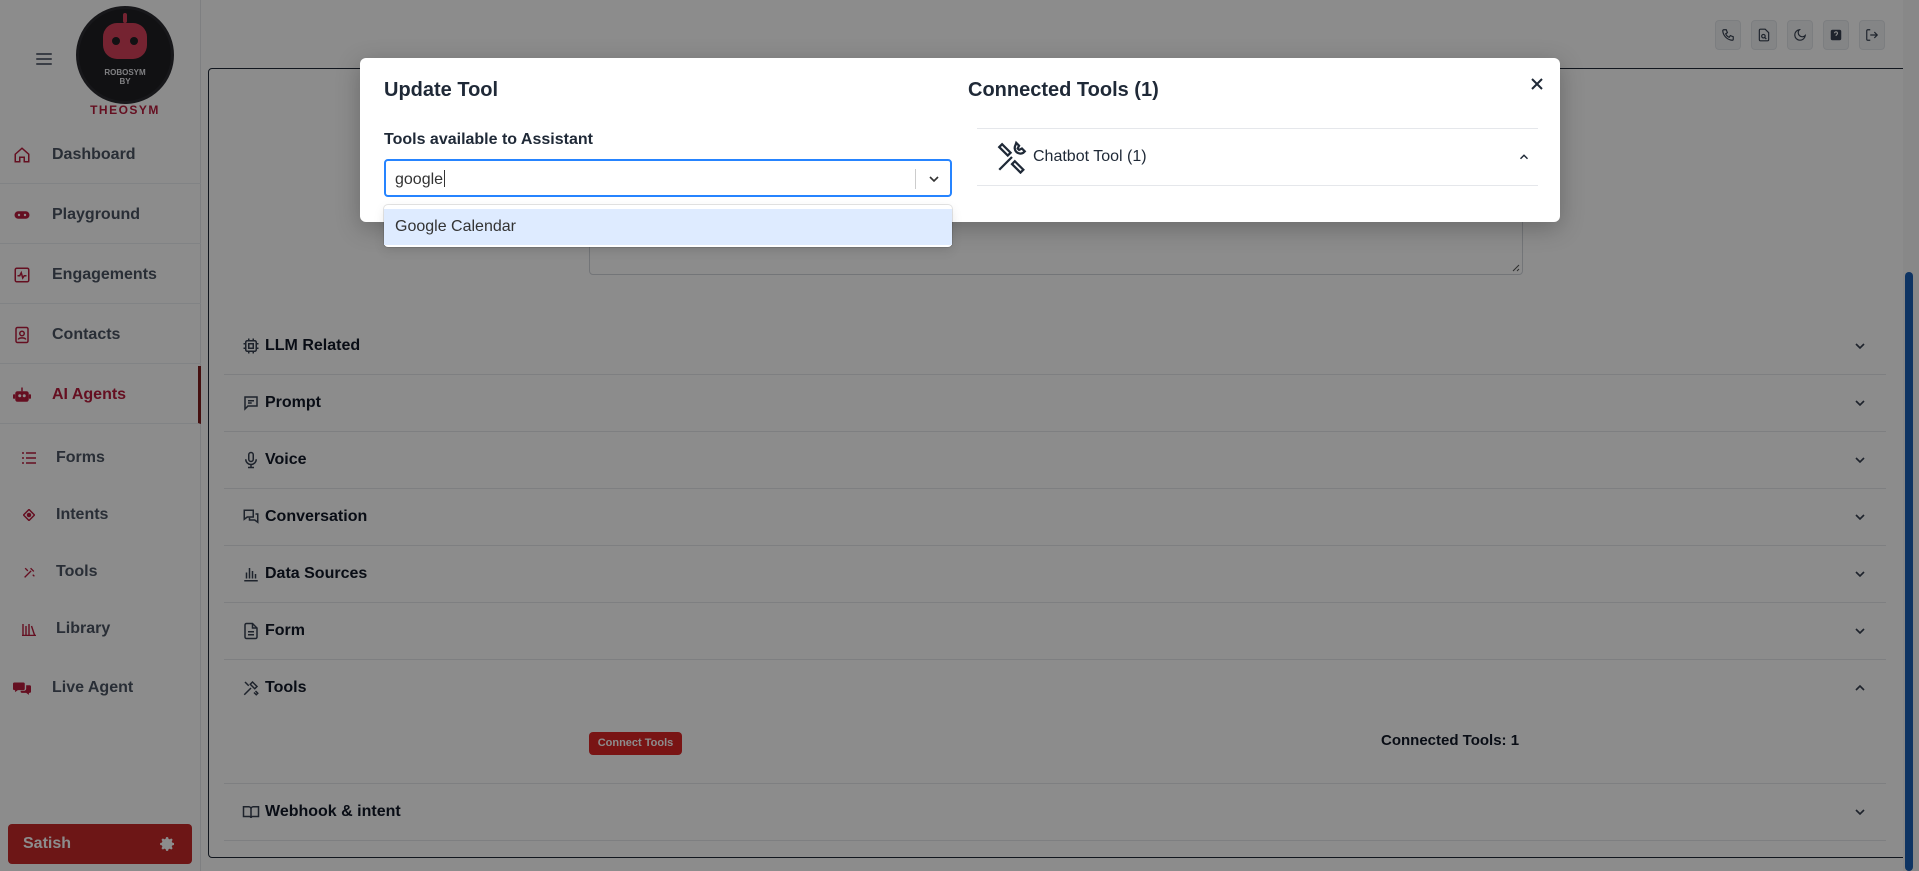 The image size is (1919, 871). What do you see at coordinates (1063, 90) in the screenshot?
I see `connected-tools-title: Connected Tools (1)` at bounding box center [1063, 90].